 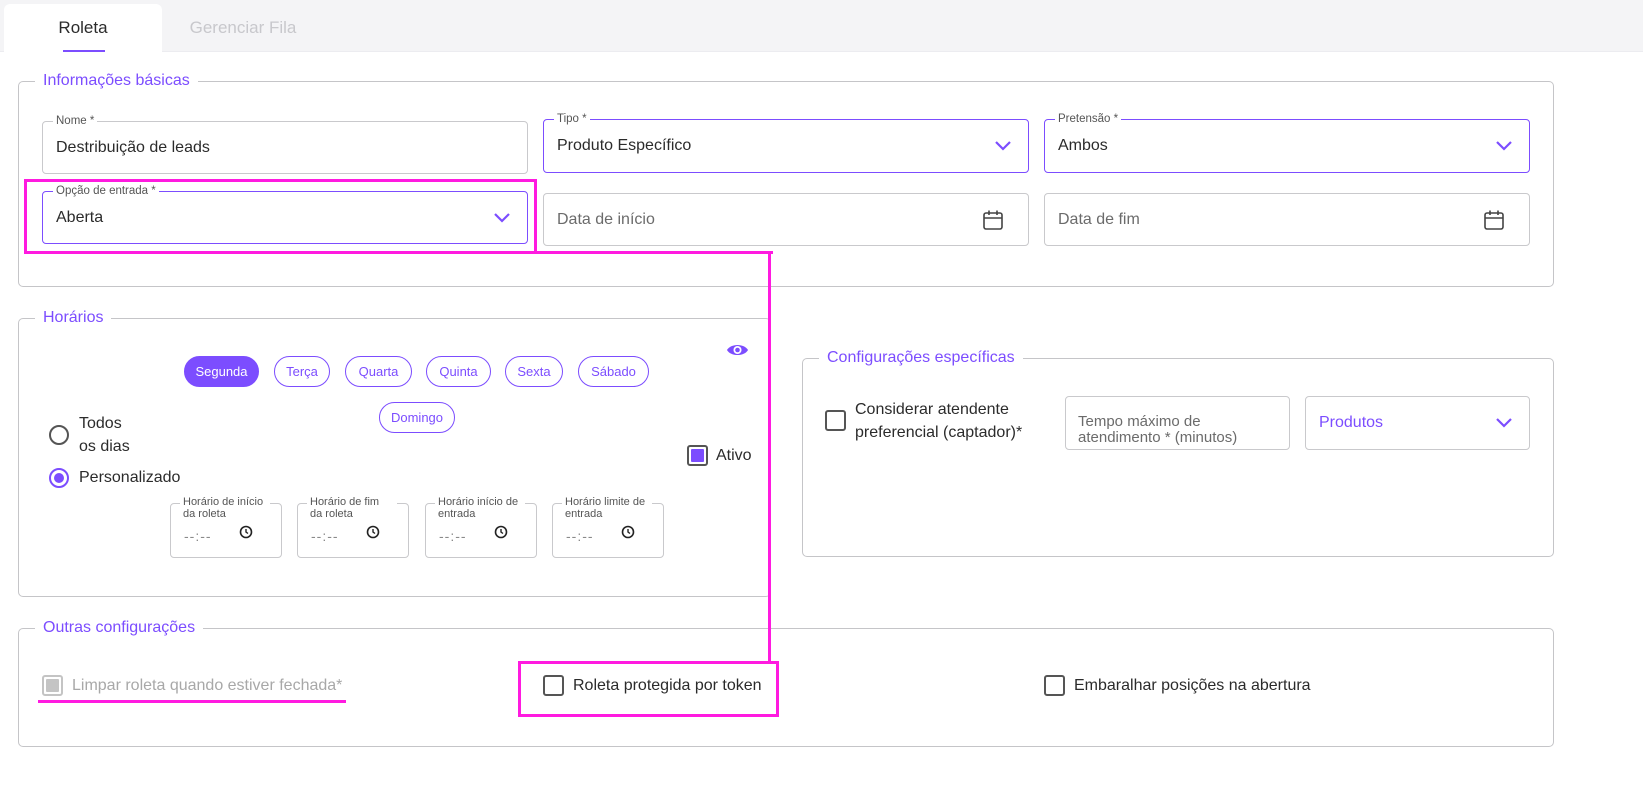 What do you see at coordinates (606, 219) in the screenshot?
I see `data-inicio-placeholder: Data de início` at bounding box center [606, 219].